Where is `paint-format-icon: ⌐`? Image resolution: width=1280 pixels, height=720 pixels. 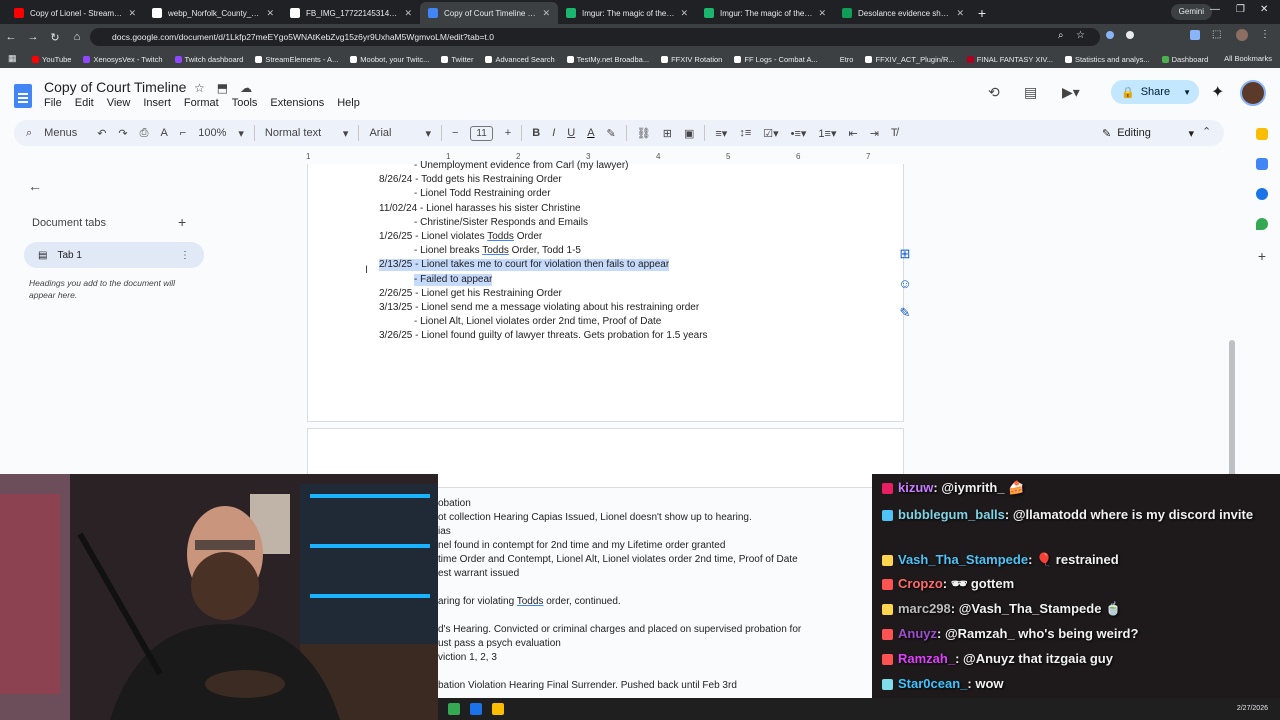 paint-format-icon: ⌐ is located at coordinates (183, 133).